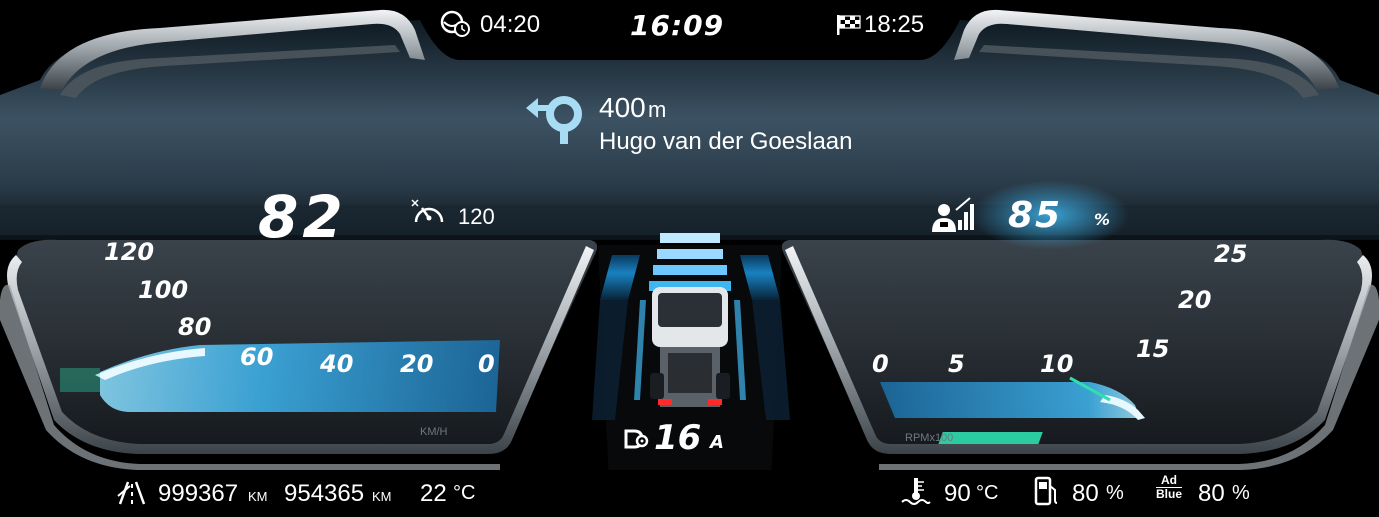 The width and height of the screenshot is (1379, 517). What do you see at coordinates (957, 493) in the screenshot?
I see `coolant-temp-value: 90` at bounding box center [957, 493].